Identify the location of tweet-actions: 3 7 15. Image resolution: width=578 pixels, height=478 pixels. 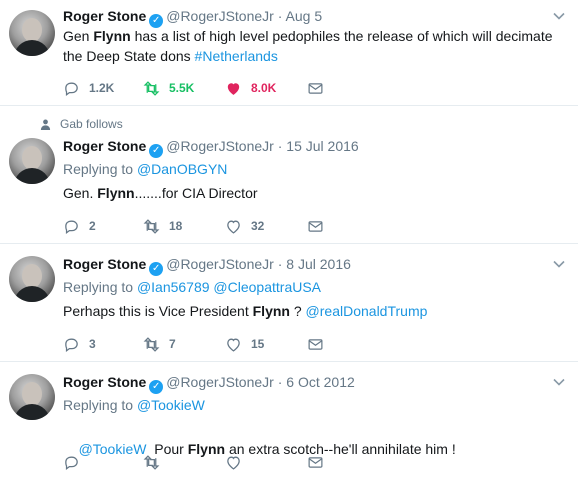
(213, 344).